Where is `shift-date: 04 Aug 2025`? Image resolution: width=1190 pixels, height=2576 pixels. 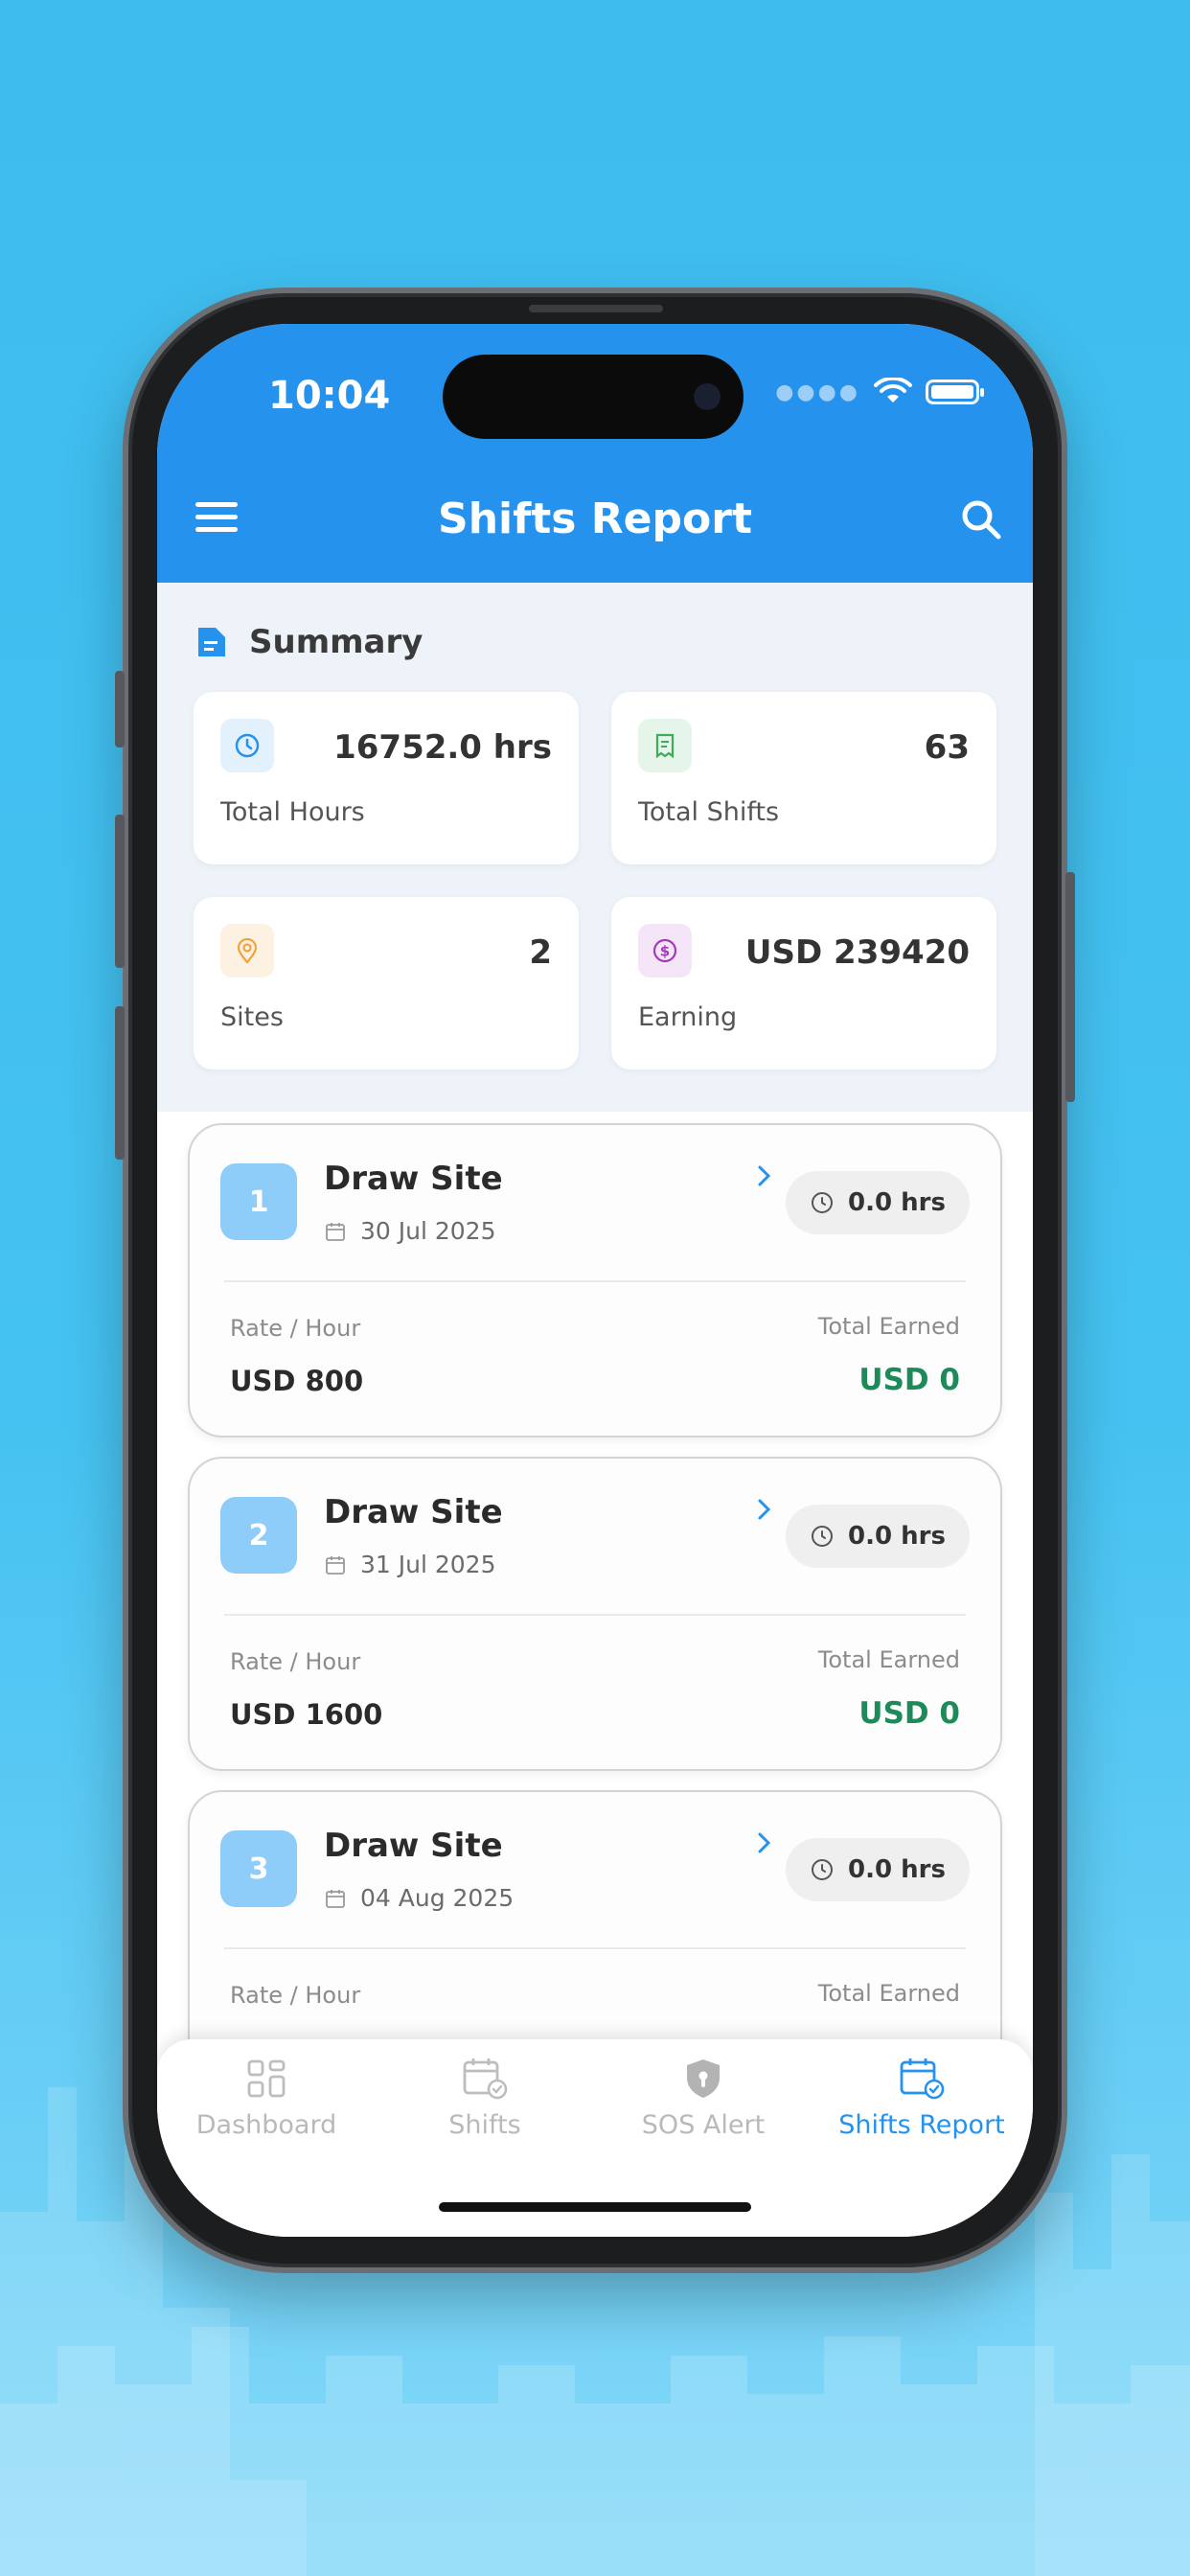 shift-date: 04 Aug 2025 is located at coordinates (437, 1898).